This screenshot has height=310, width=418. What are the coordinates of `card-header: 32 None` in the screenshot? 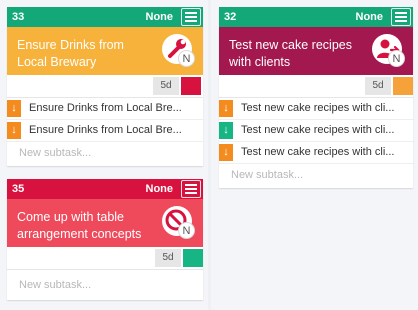 It's located at (316, 17).